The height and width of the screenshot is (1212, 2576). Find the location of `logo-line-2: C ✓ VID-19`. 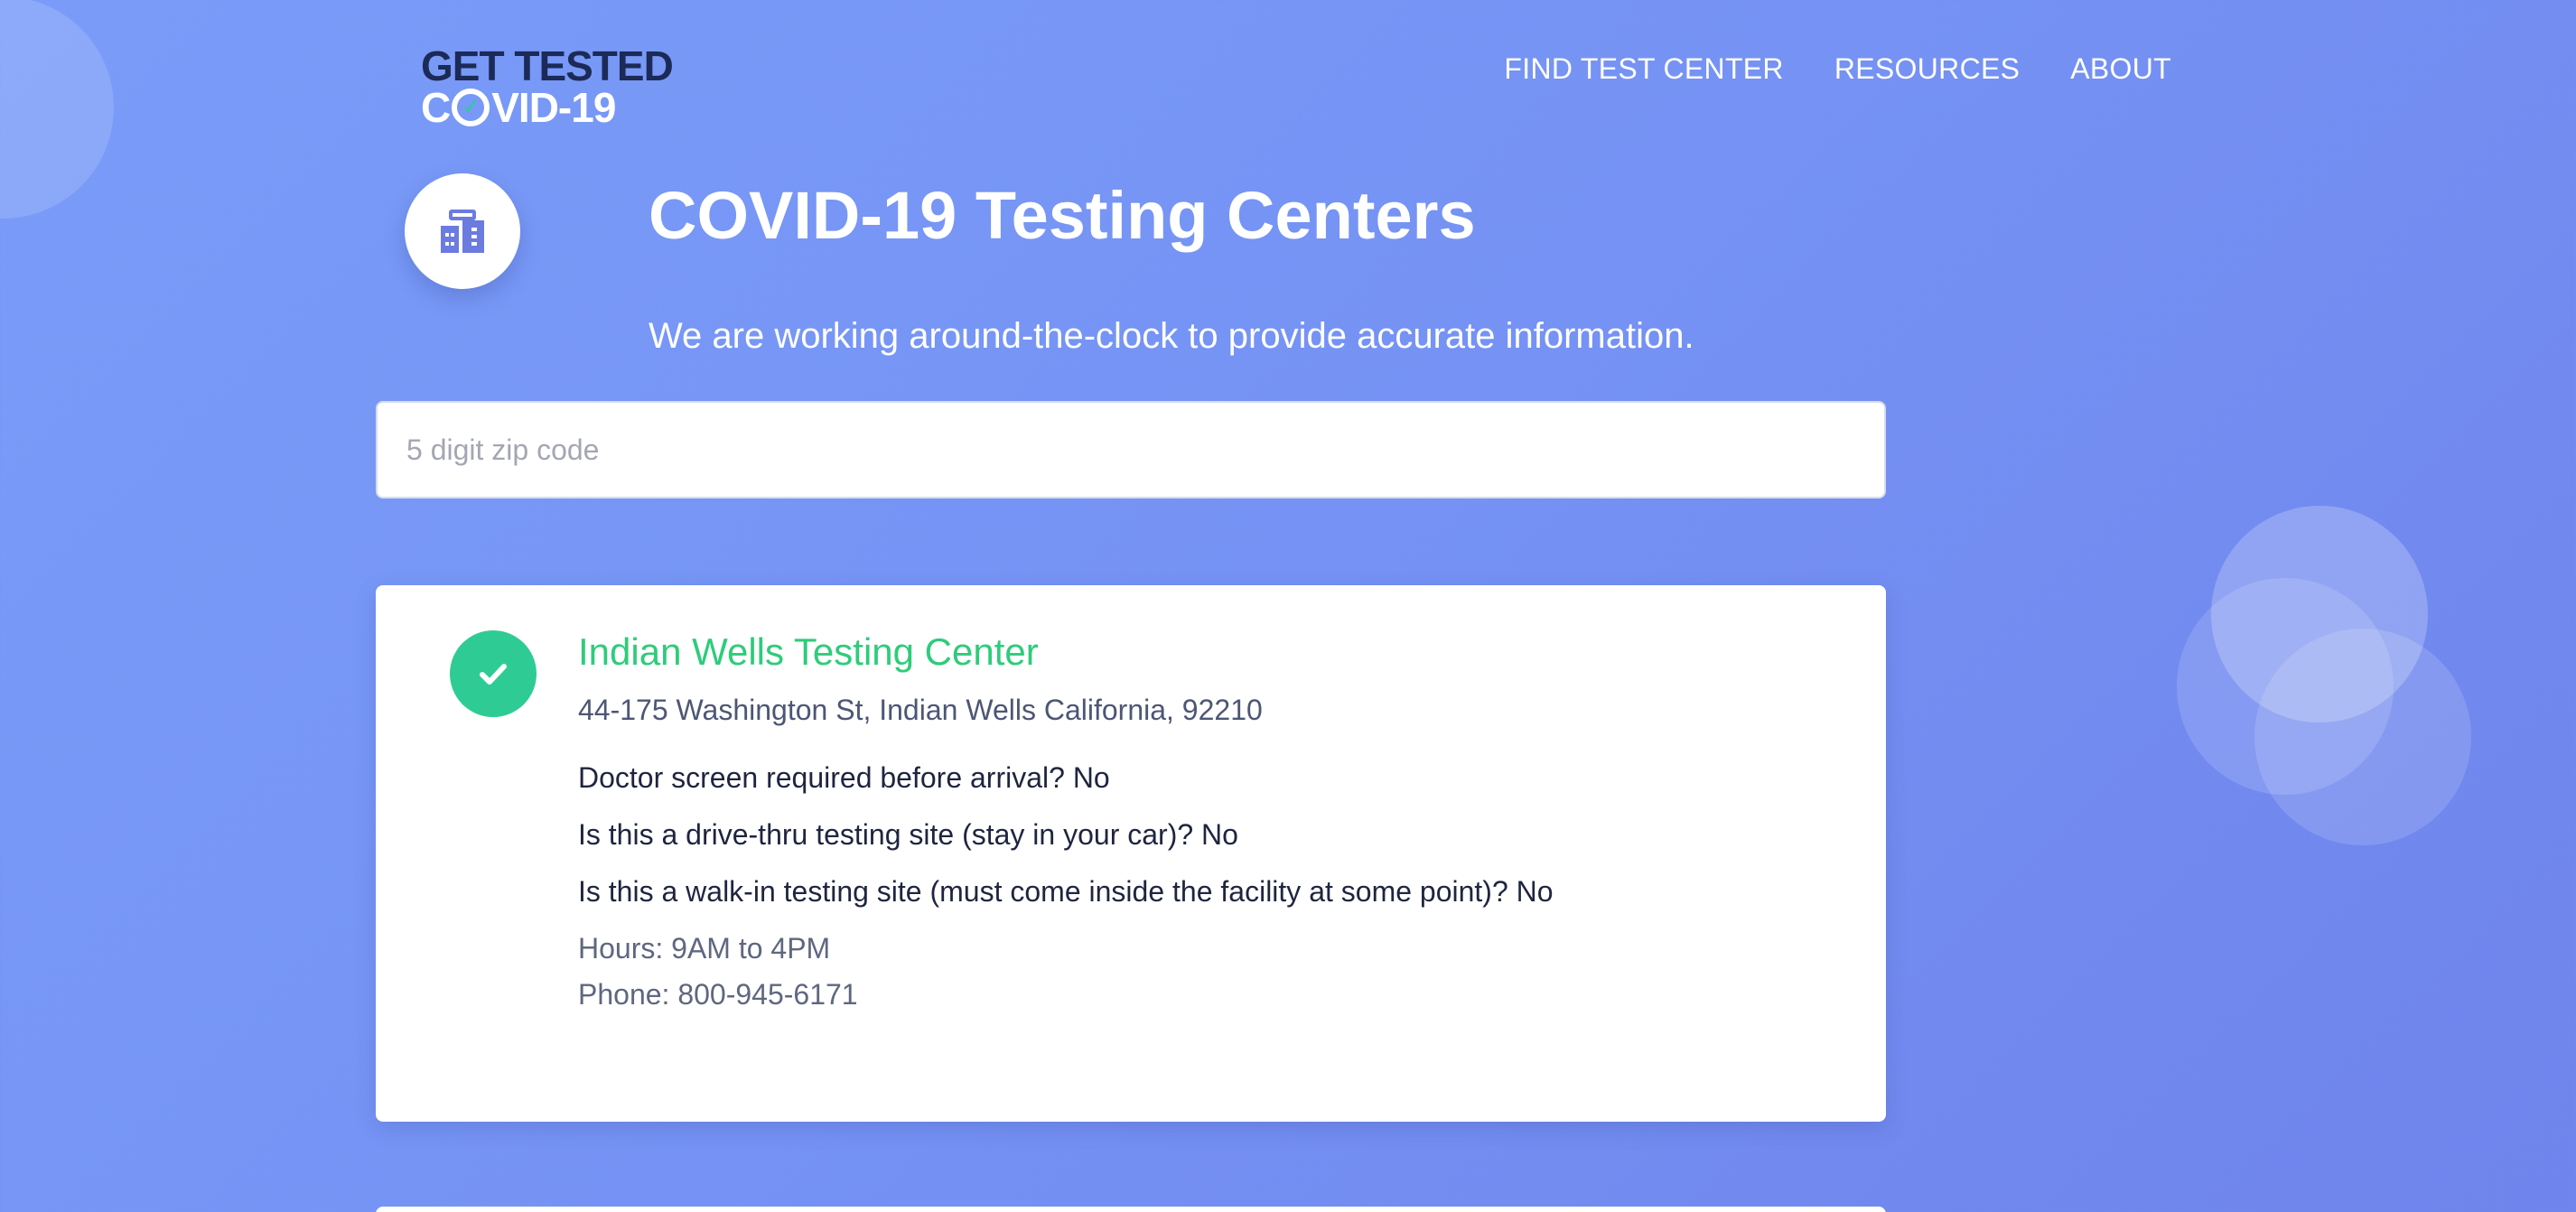

logo-line-2: C ✓ VID-19 is located at coordinates (518, 107).